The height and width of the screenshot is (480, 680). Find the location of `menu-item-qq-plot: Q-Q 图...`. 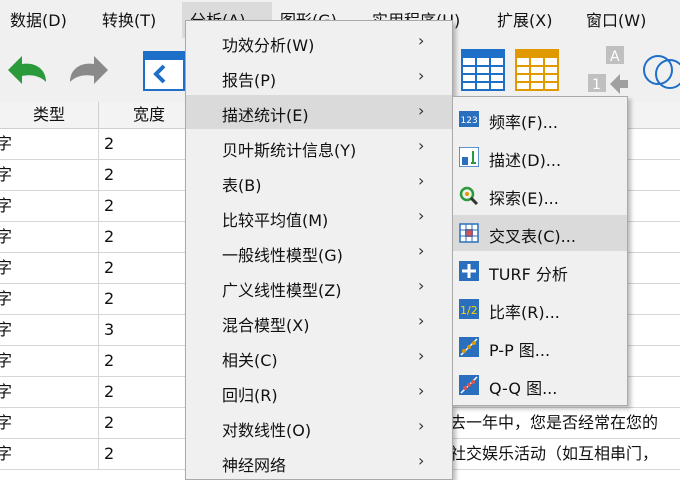

menu-item-qq-plot: Q-Q 图... is located at coordinates (540, 385).